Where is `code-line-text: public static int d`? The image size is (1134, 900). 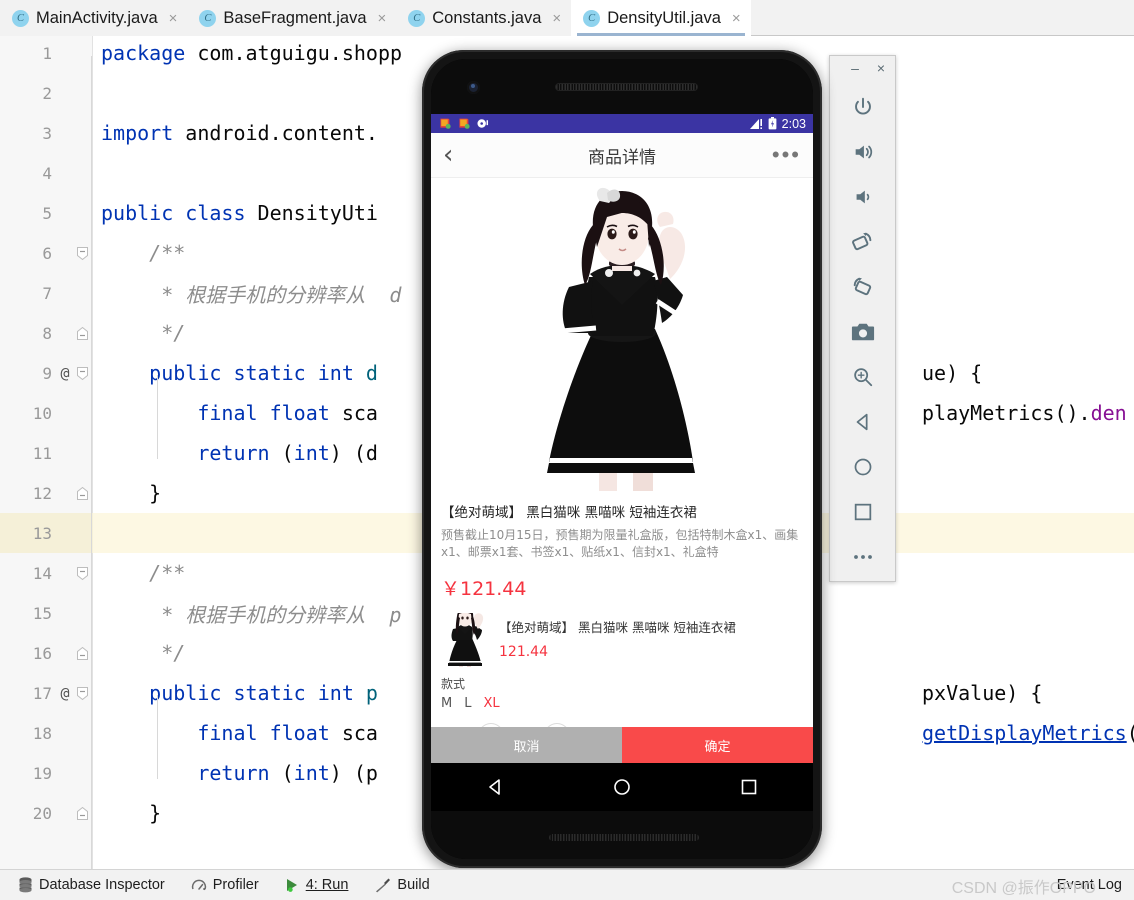 code-line-text: public static int d is located at coordinates (239, 373).